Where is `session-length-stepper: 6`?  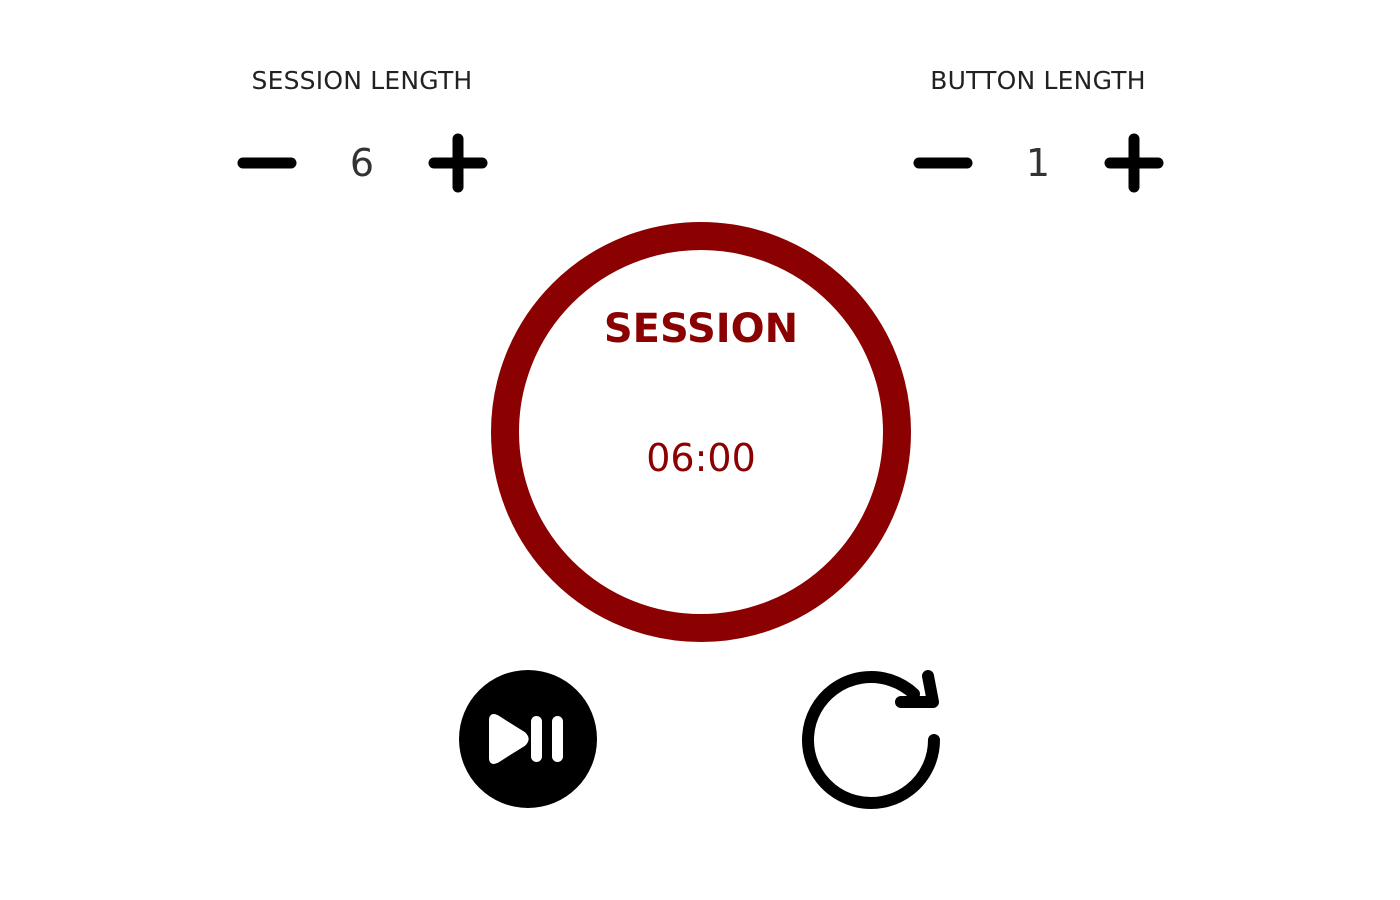
session-length-stepper: 6 is located at coordinates (362, 163).